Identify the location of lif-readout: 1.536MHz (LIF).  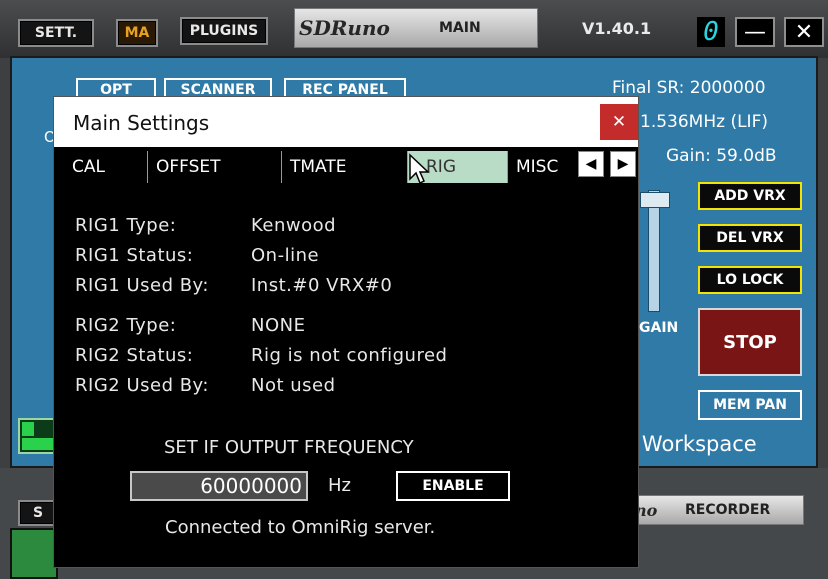
(704, 122).